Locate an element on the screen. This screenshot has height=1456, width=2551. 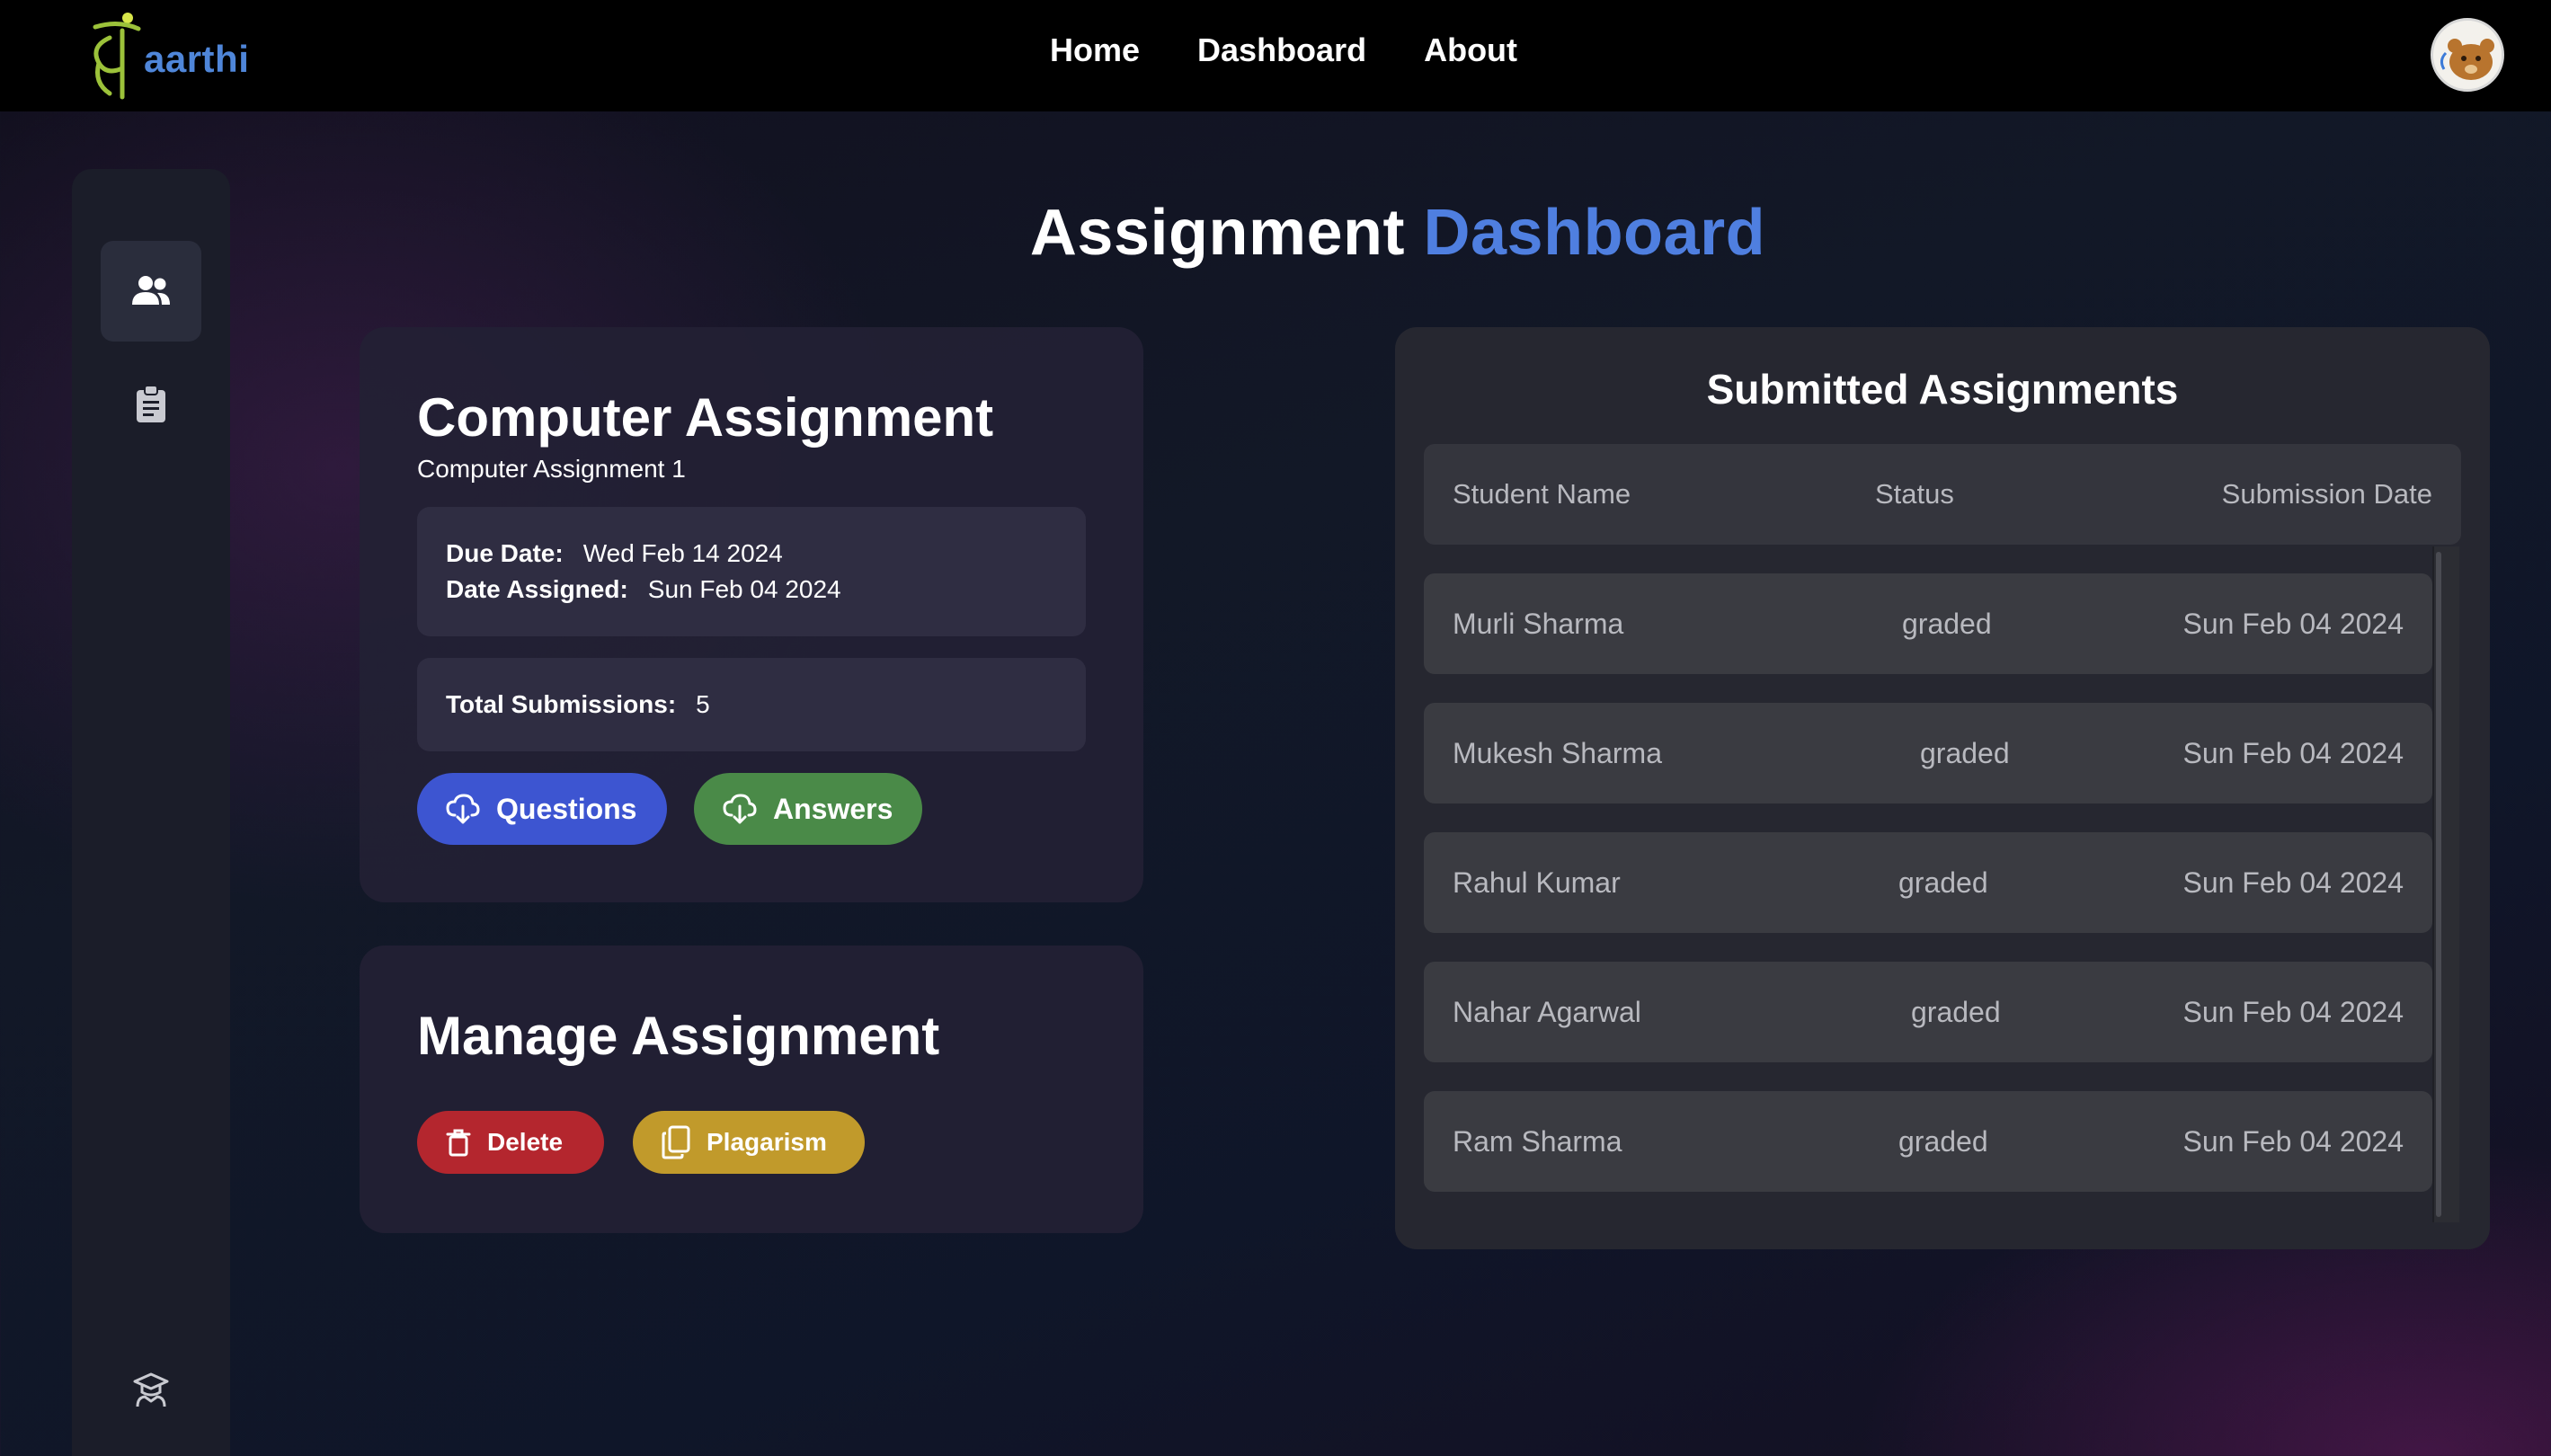
student-name: Rahul Kumar is located at coordinates (1537, 883).